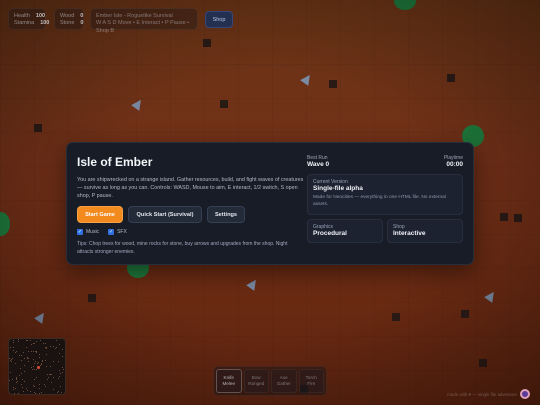 This screenshot has width=540, height=405. What do you see at coordinates (82, 16) in the screenshot?
I see `wood-value: 0` at bounding box center [82, 16].